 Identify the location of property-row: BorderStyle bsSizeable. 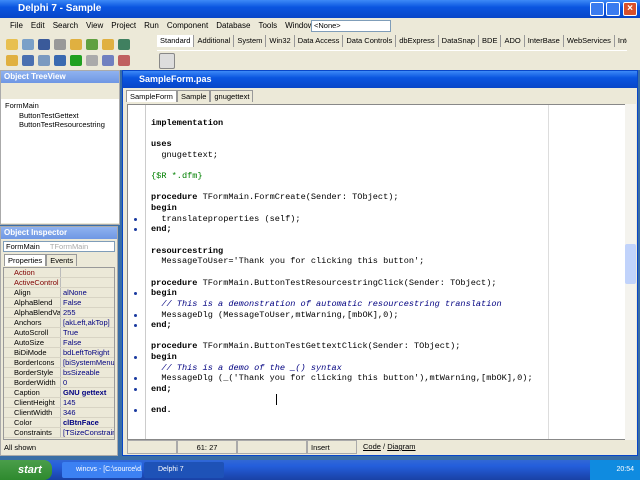
(59, 373).